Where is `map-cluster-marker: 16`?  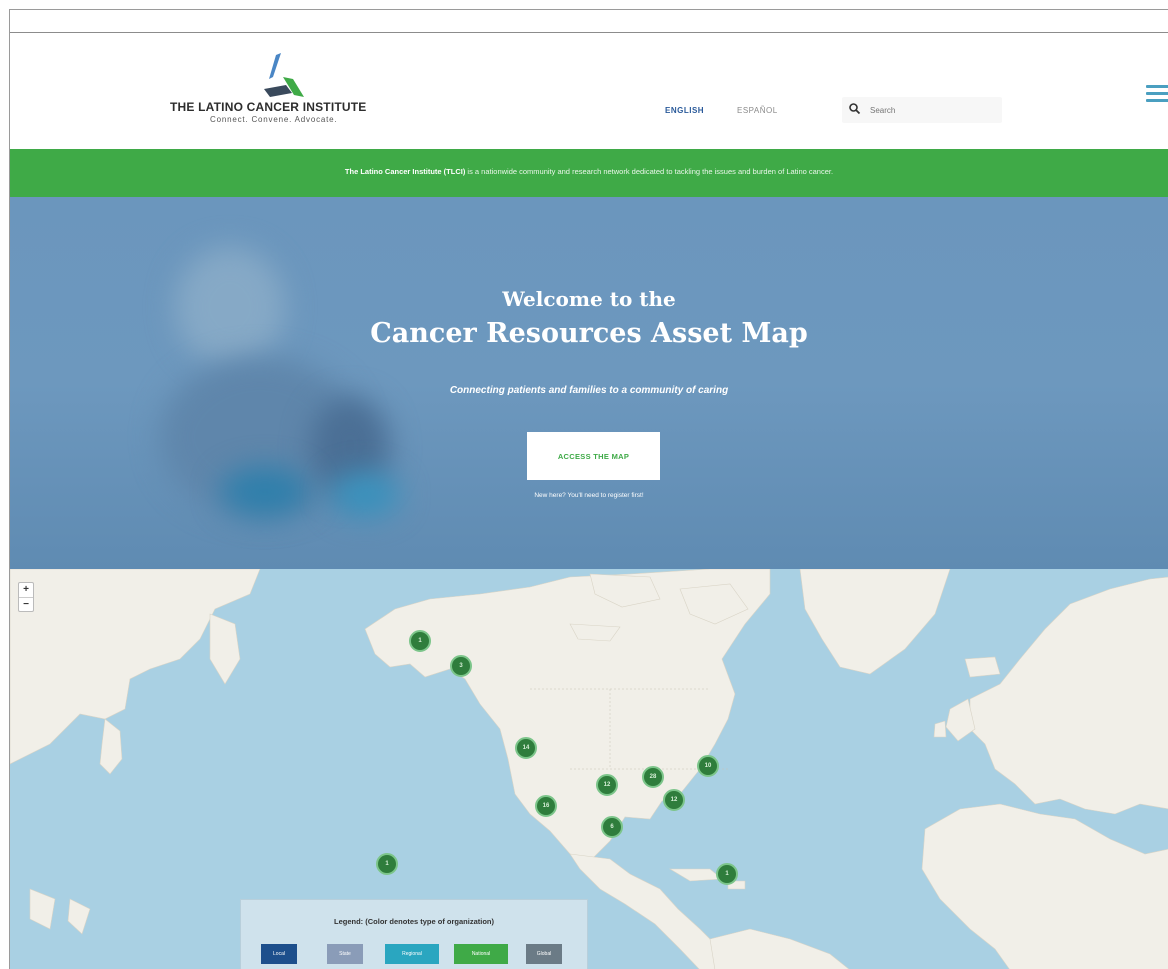 map-cluster-marker: 16 is located at coordinates (546, 806).